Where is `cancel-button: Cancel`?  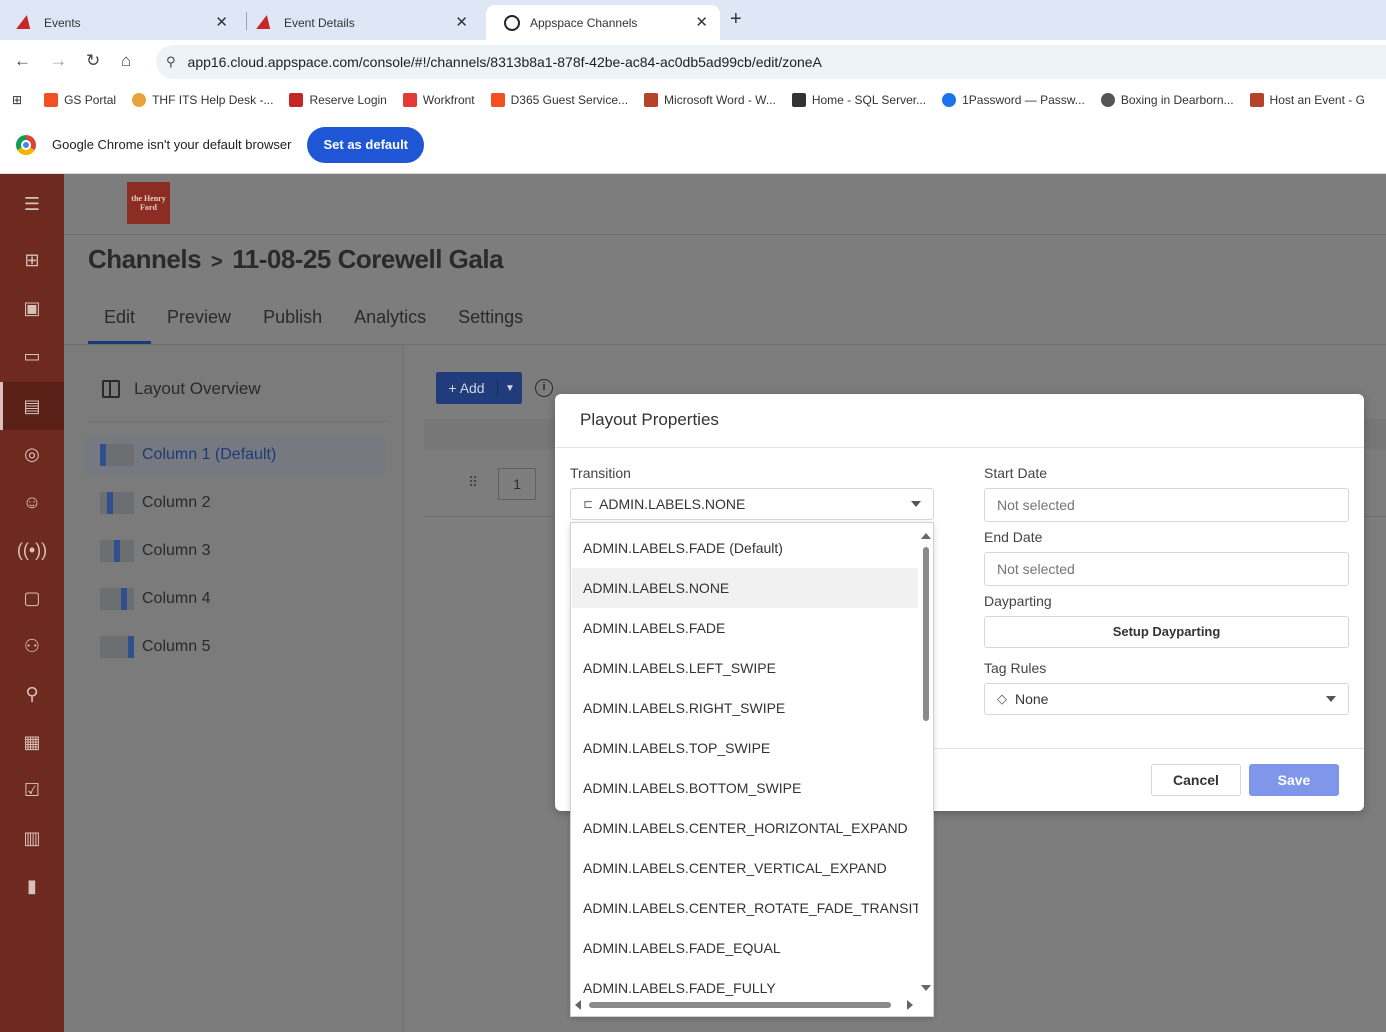
cancel-button: Cancel is located at coordinates (1196, 780).